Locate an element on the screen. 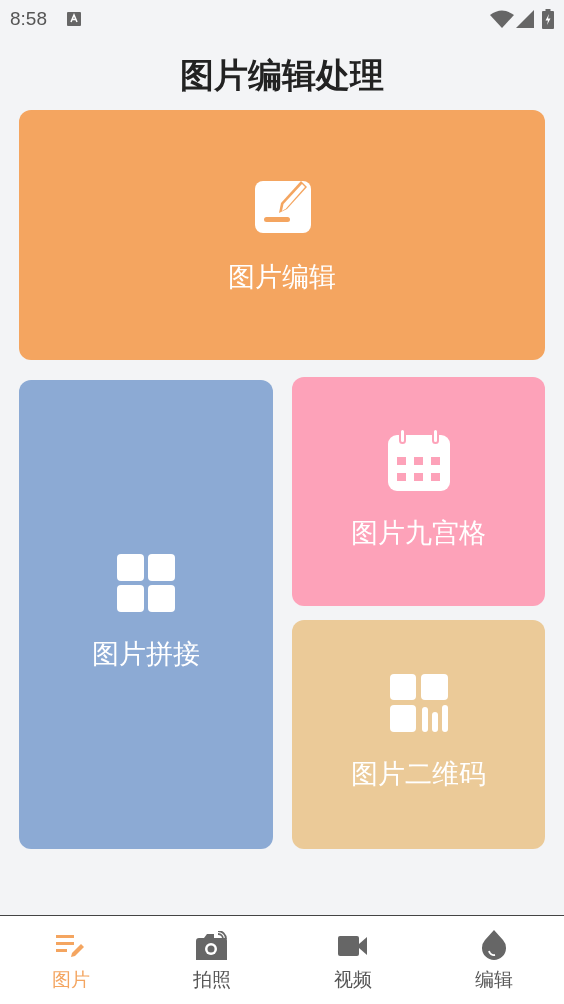 Image resolution: width=564 pixels, height=1004 pixels. nav-tab: 编辑 is located at coordinates (493, 960).